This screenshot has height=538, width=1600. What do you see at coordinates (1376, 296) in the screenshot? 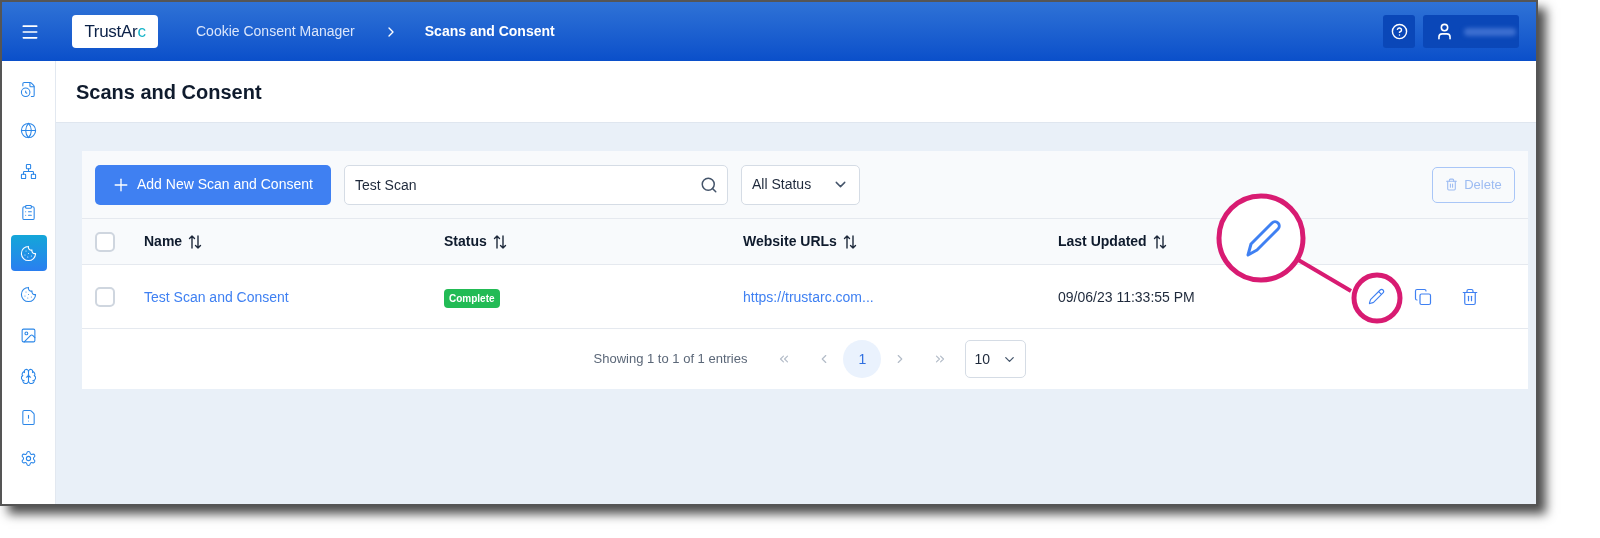
I see `edit-icon` at bounding box center [1376, 296].